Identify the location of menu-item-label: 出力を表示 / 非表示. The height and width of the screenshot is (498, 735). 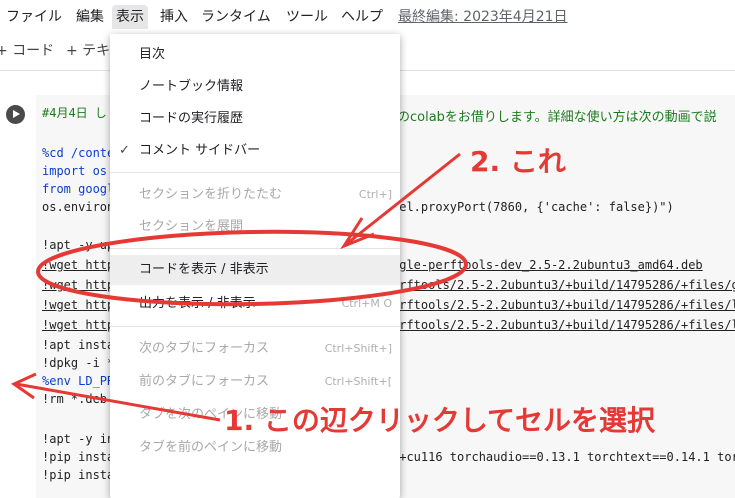
(197, 303).